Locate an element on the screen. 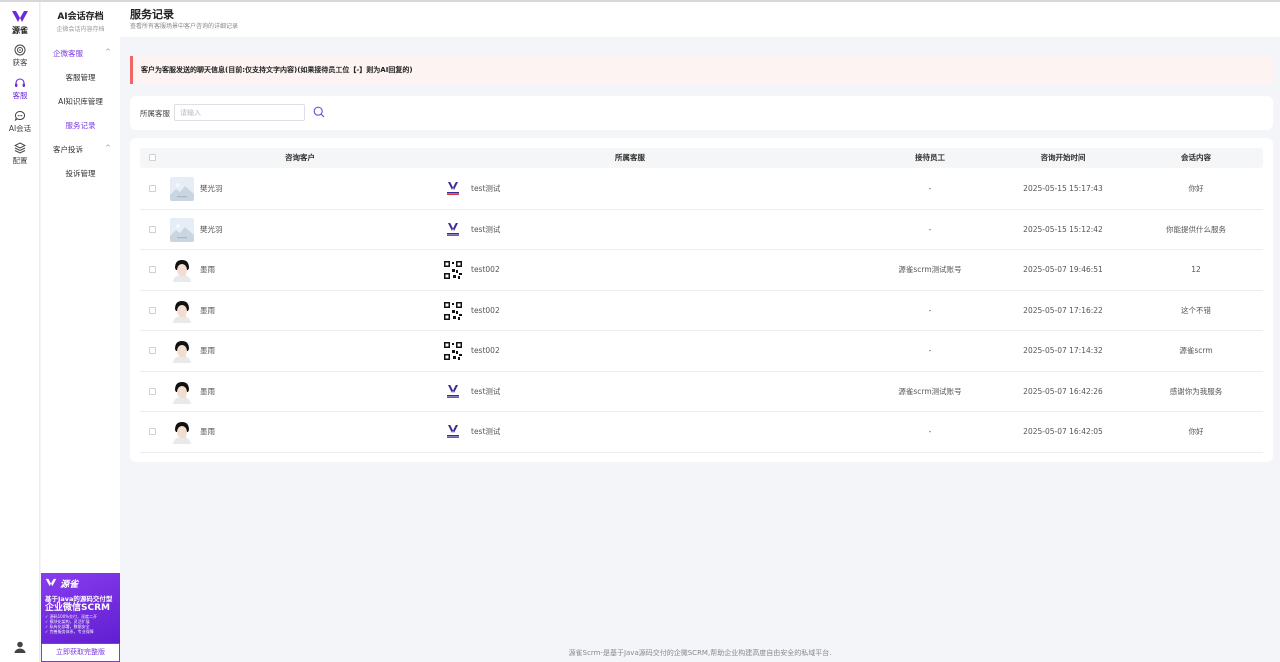  search-icon is located at coordinates (319, 112).